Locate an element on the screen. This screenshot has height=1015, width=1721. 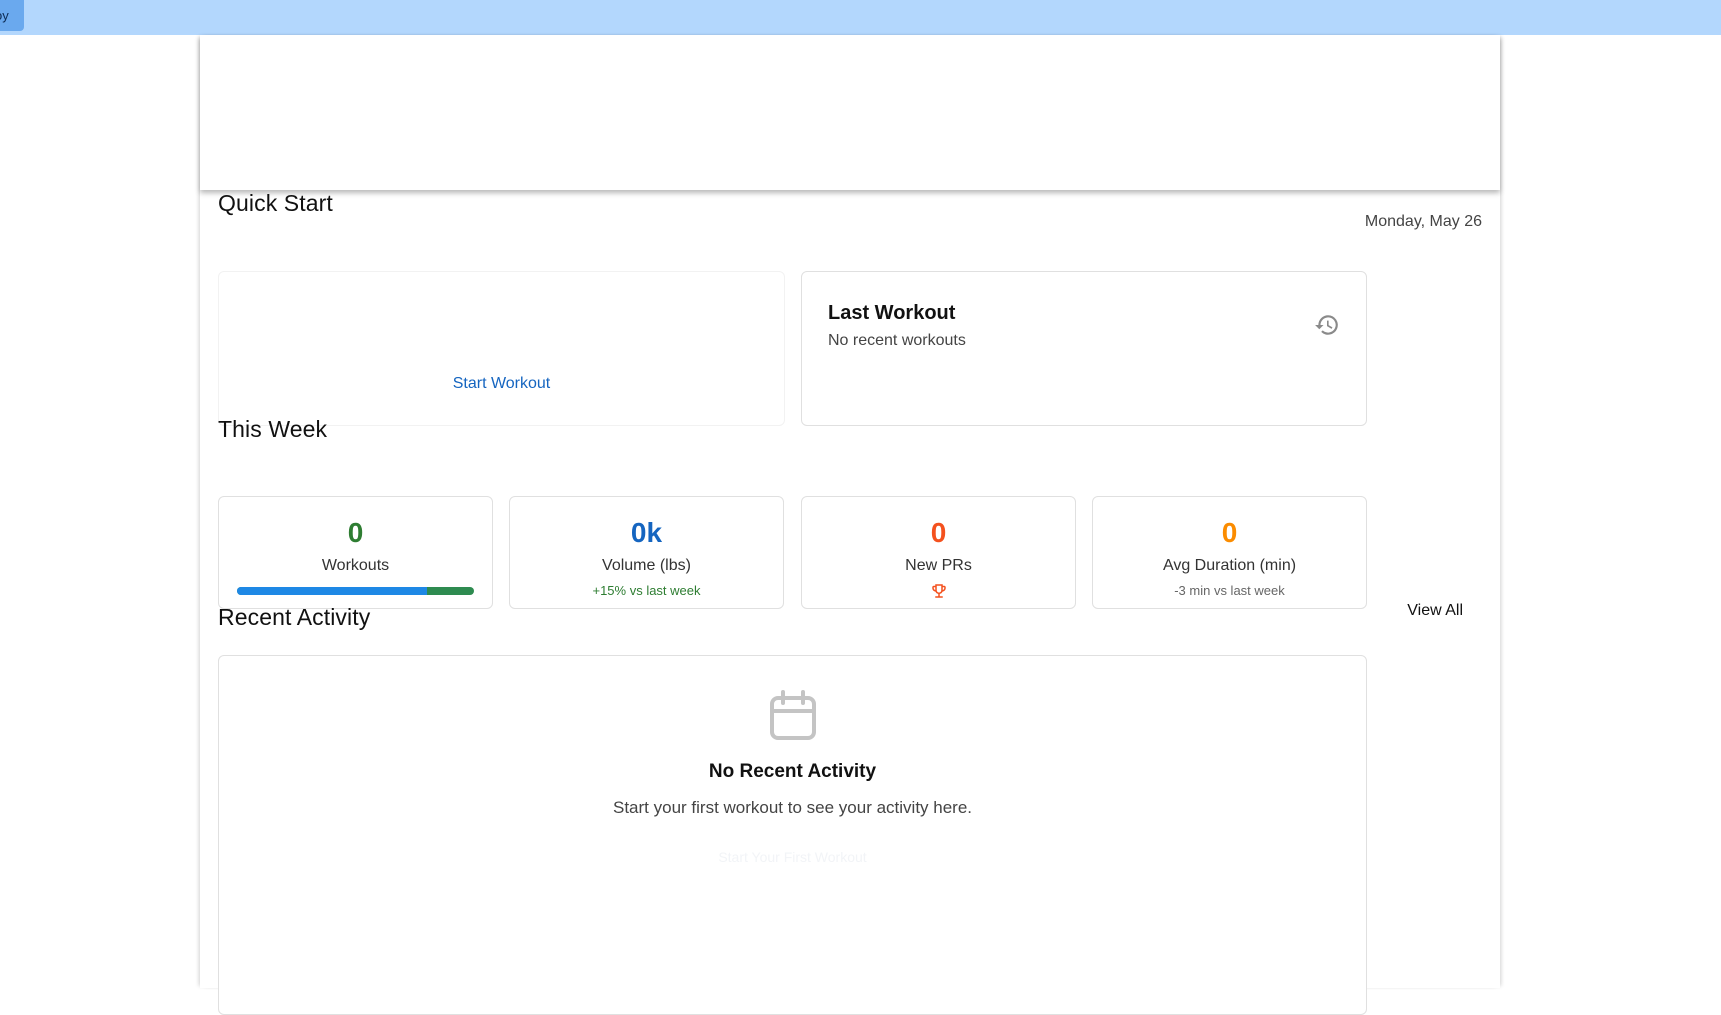
last-workout-card: Last Workout No recent workouts is located at coordinates (1084, 348).